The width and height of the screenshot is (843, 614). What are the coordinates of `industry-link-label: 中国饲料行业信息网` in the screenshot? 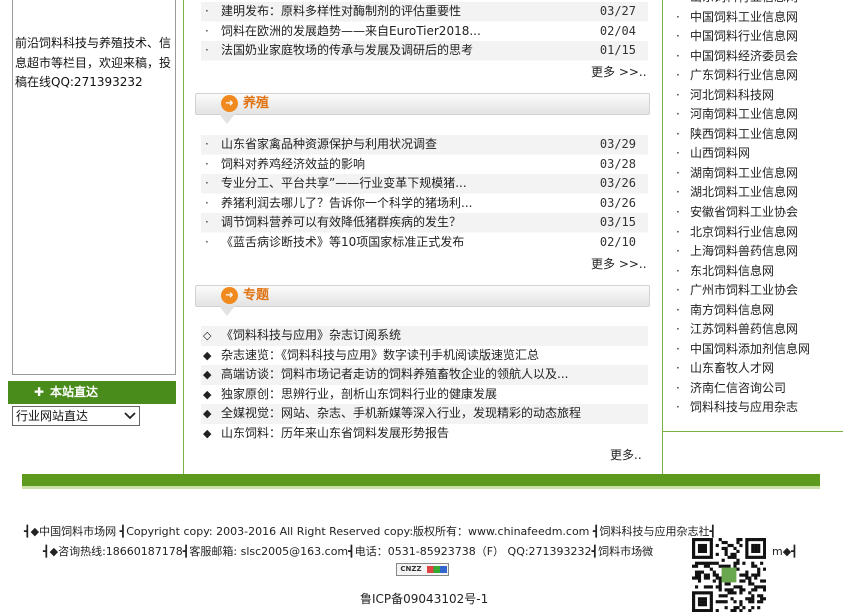 It's located at (744, 36).